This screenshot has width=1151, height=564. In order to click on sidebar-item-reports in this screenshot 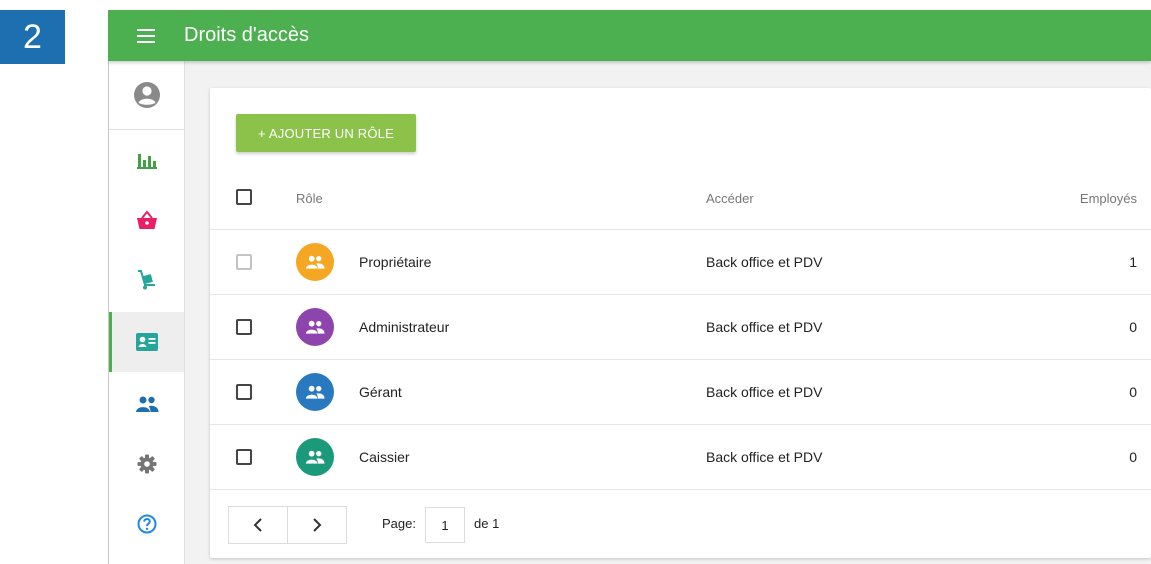, I will do `click(146, 160)`.